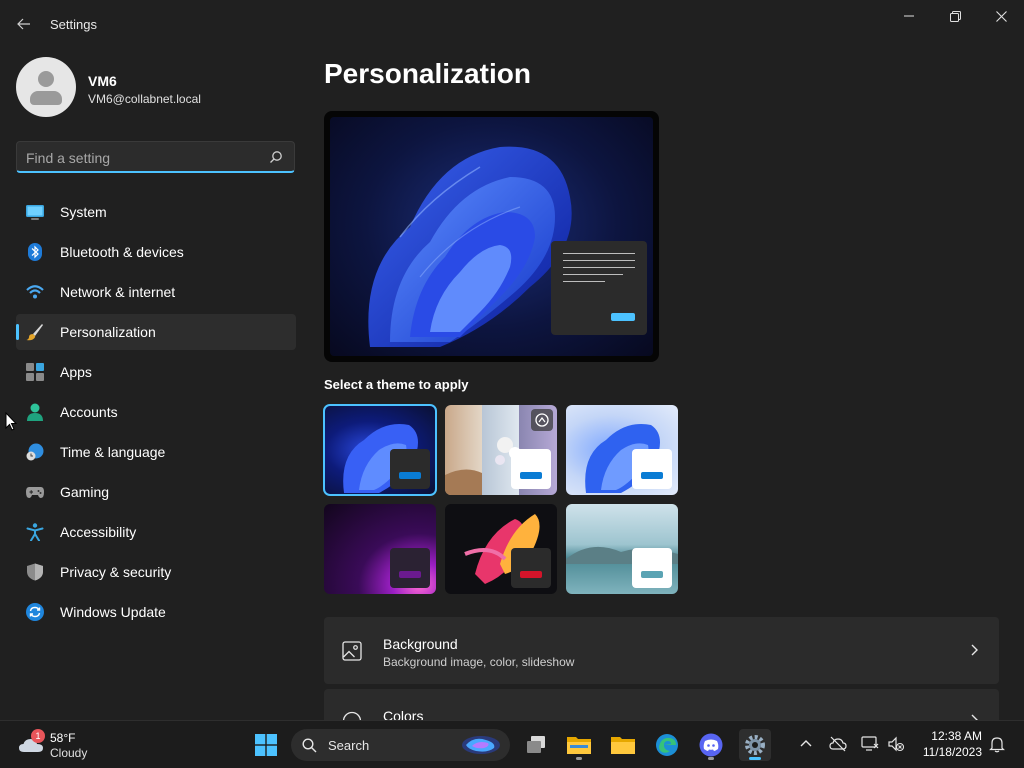  Describe the element at coordinates (542, 420) in the screenshot. I see `spotlight-icon` at that location.